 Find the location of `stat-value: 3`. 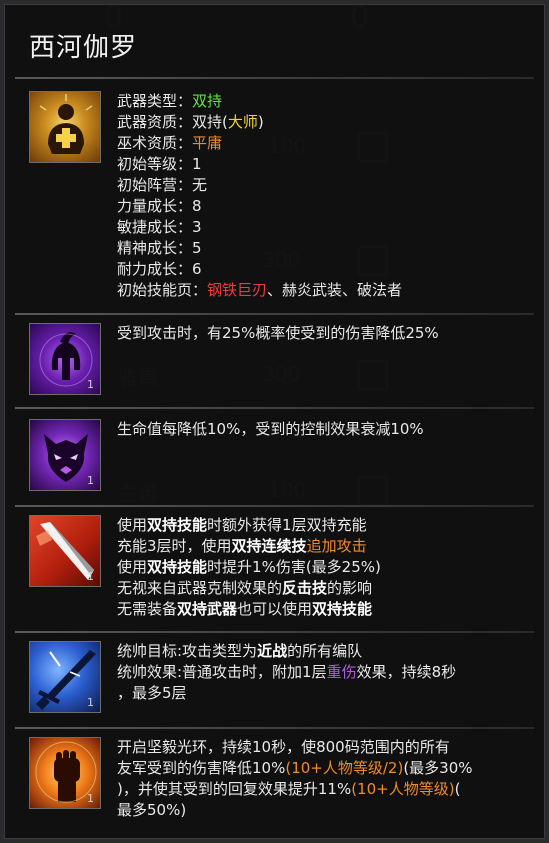

stat-value: 3 is located at coordinates (197, 227).